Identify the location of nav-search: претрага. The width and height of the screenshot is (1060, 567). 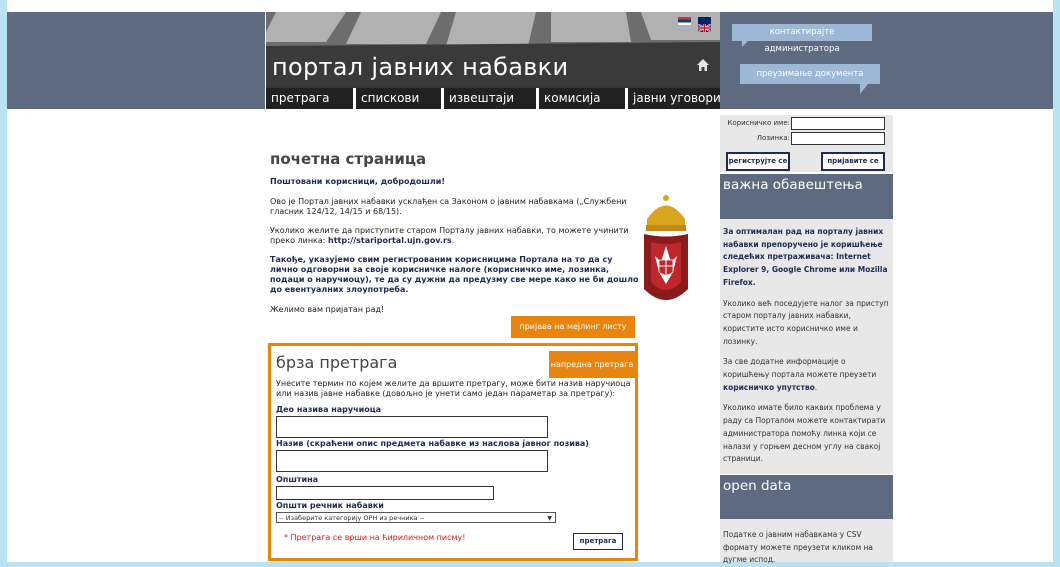
(311, 98).